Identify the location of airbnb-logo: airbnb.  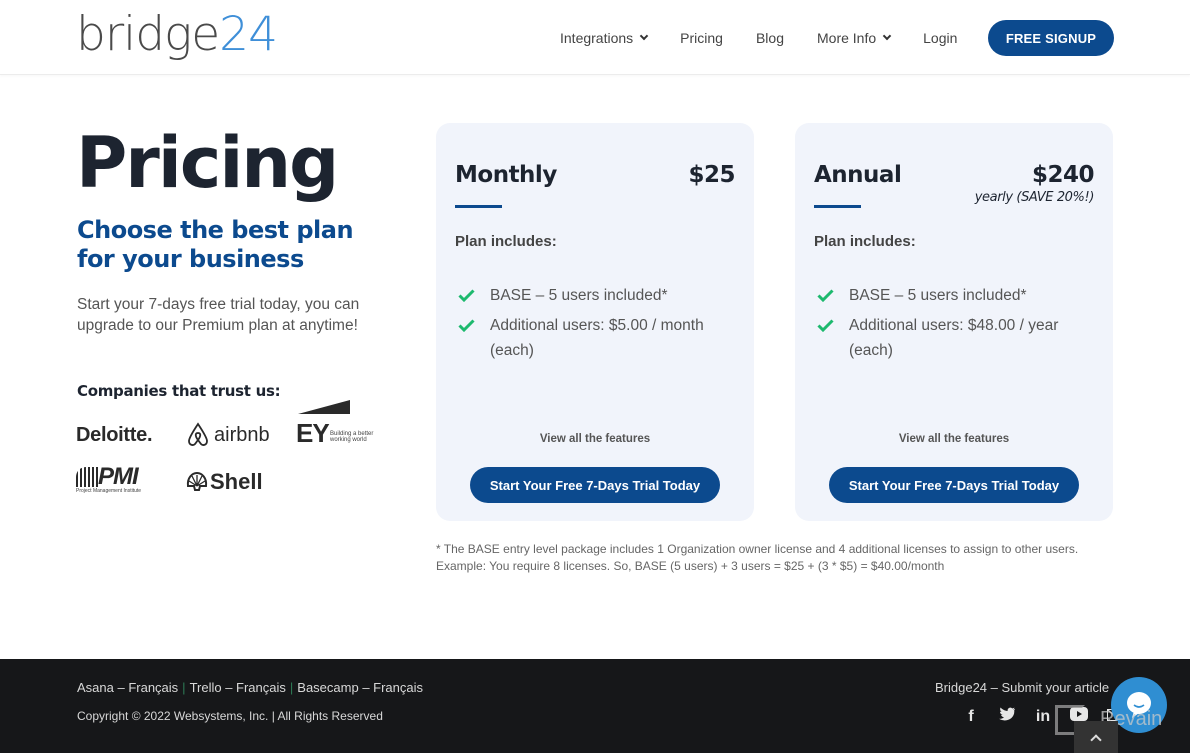
(228, 435).